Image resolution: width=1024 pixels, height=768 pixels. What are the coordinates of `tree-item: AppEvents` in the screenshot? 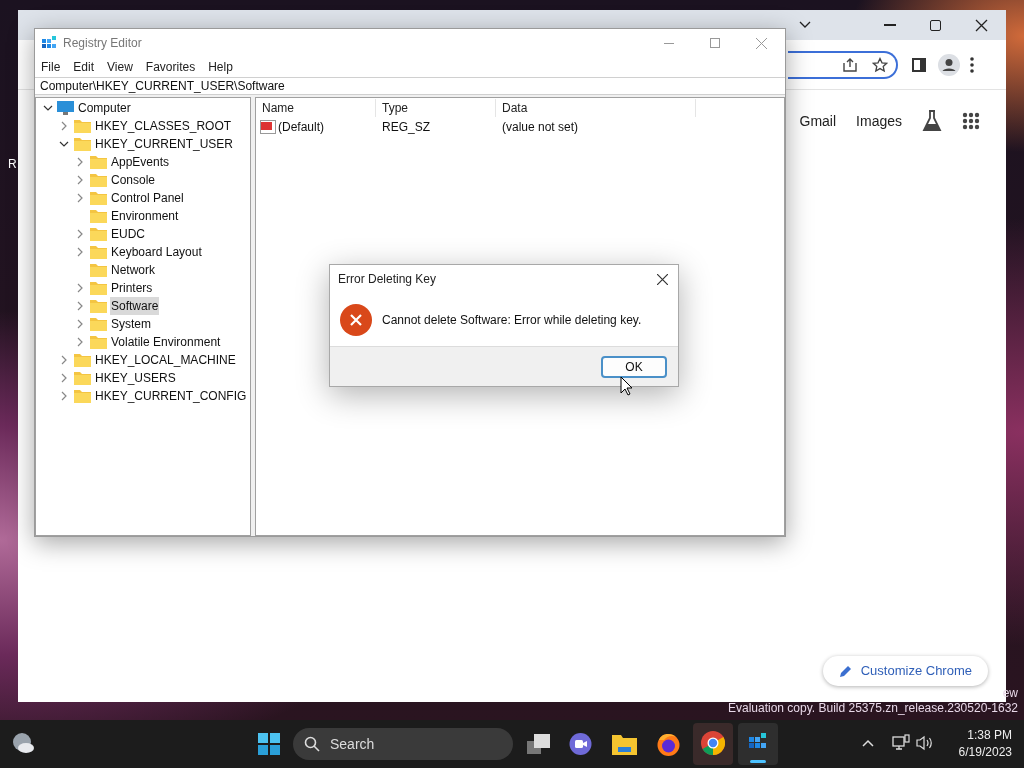 It's located at (140, 162).